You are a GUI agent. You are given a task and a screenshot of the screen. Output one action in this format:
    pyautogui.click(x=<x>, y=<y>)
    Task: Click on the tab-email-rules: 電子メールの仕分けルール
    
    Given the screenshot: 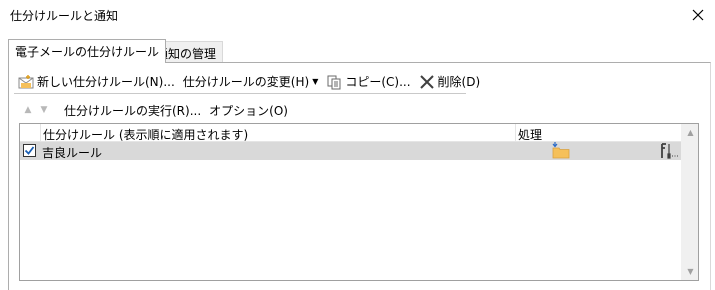 What is the action you would take?
    pyautogui.click(x=87, y=51)
    